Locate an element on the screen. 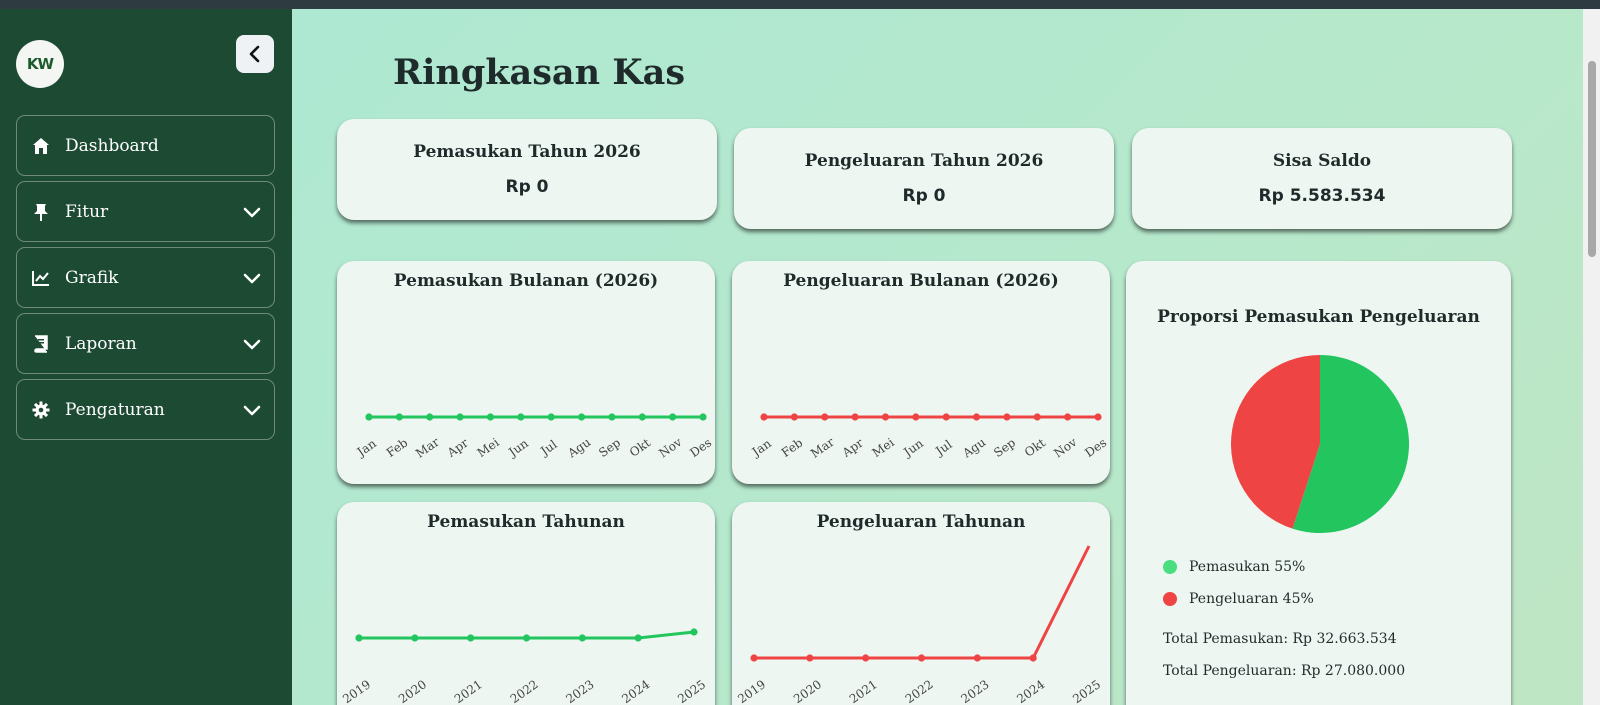 Image resolution: width=1600 pixels, height=705 pixels. legend-item-income: Pemasukan 55% is located at coordinates (1234, 567).